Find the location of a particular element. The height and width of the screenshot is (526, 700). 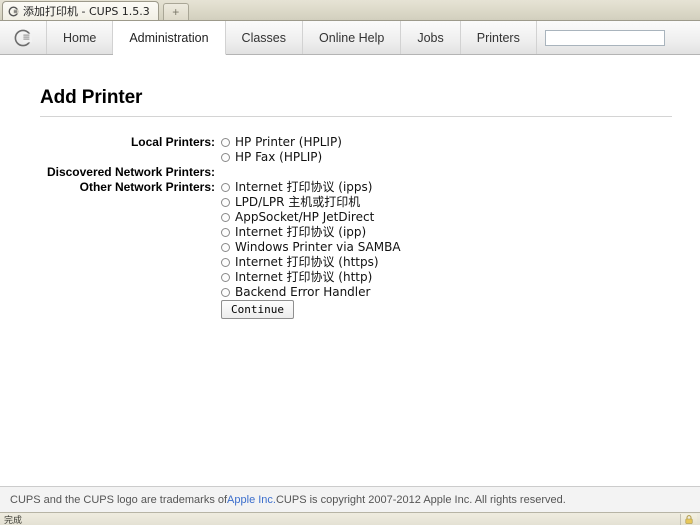

nav-tab-jobs: Jobs is located at coordinates (431, 37).